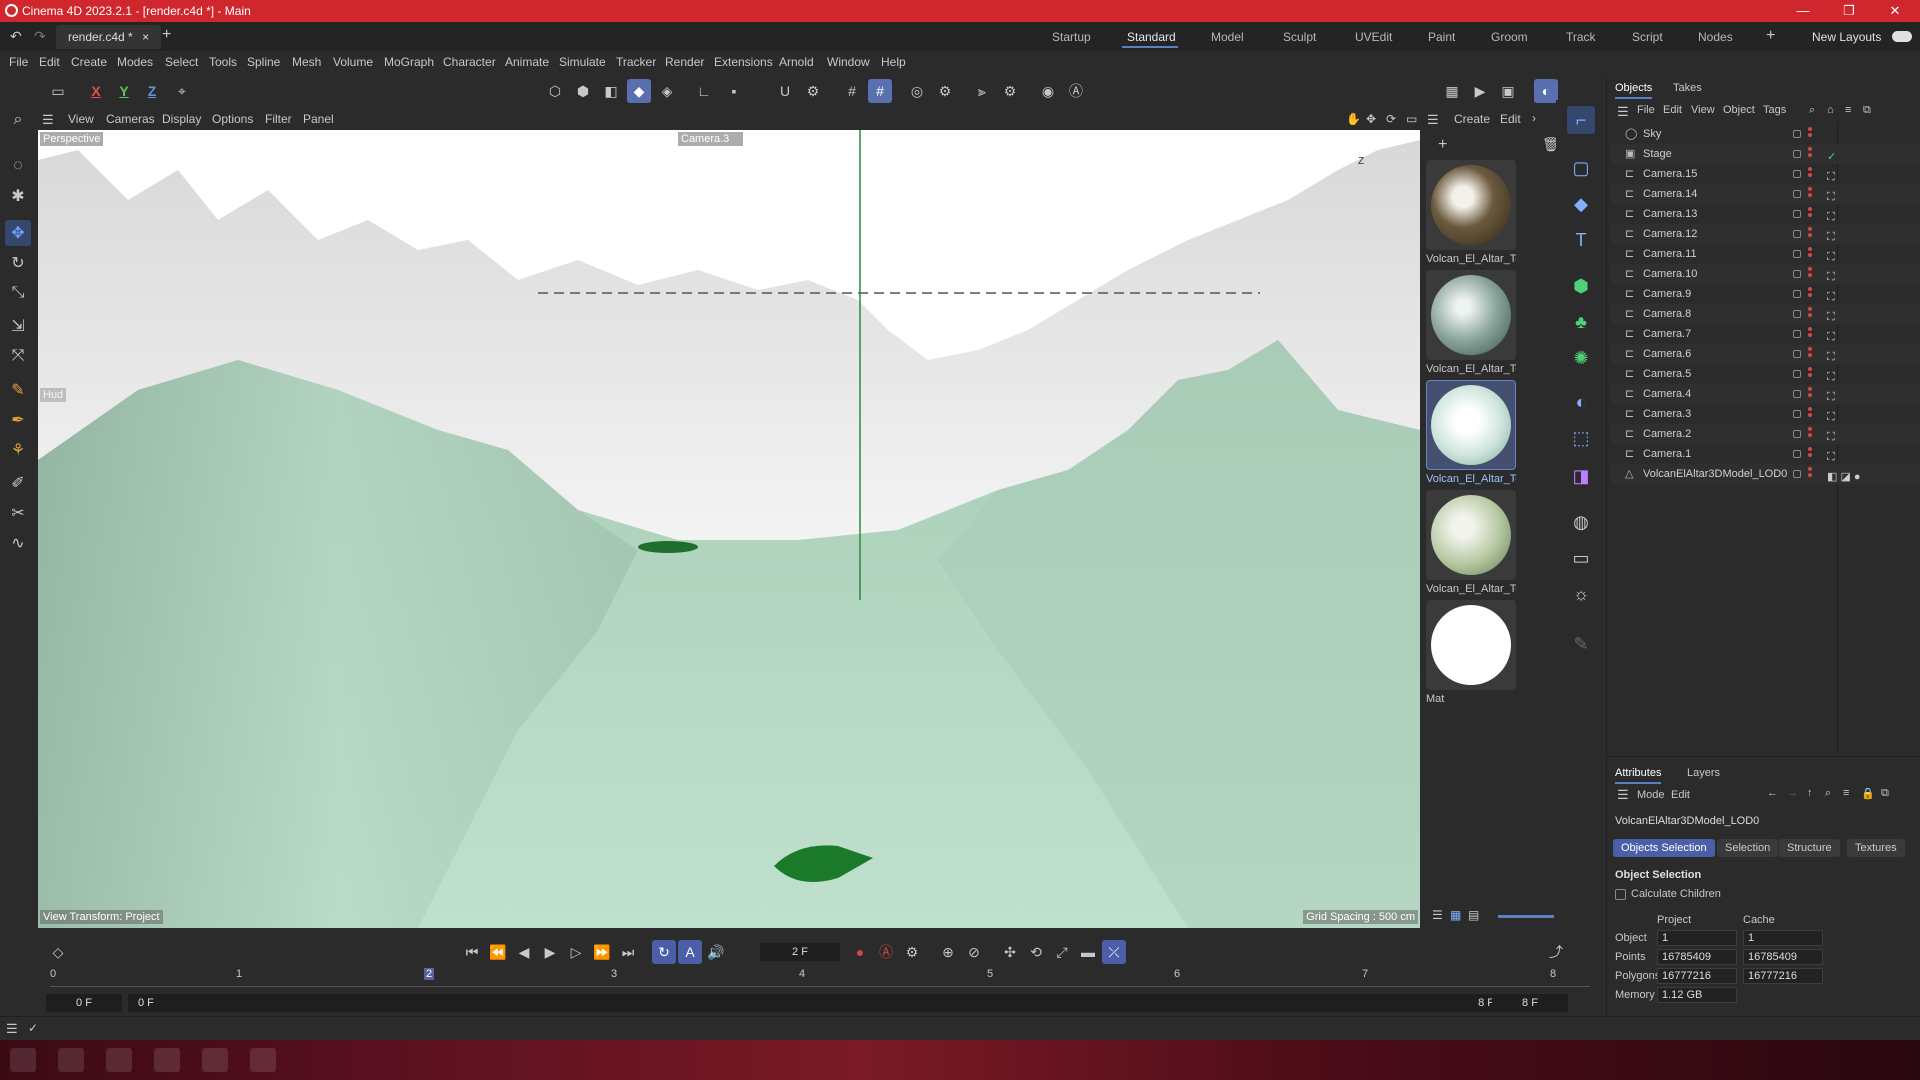  Describe the element at coordinates (18, 233) in the screenshot. I see `move-tool-icon: ✥` at that location.